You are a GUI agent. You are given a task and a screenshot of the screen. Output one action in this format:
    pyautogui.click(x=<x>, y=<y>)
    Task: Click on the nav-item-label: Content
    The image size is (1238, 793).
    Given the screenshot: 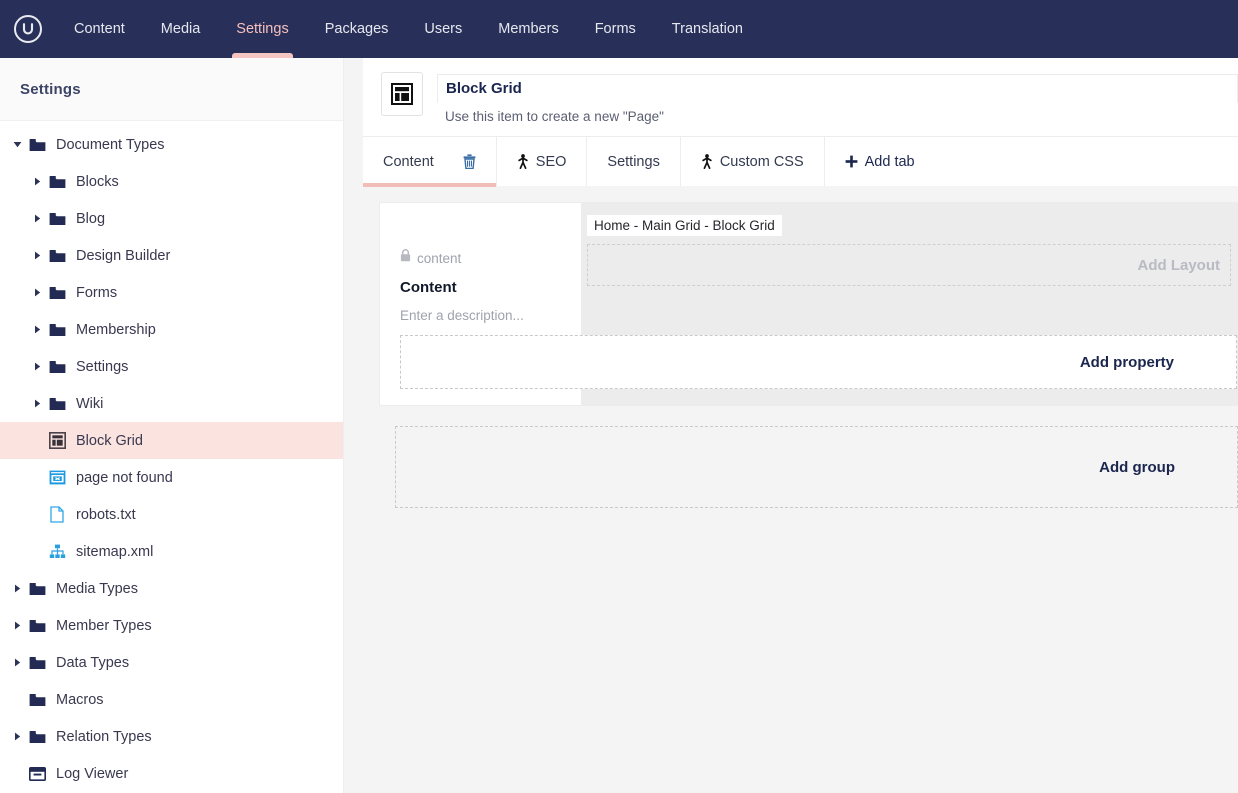 What is the action you would take?
    pyautogui.click(x=99, y=29)
    